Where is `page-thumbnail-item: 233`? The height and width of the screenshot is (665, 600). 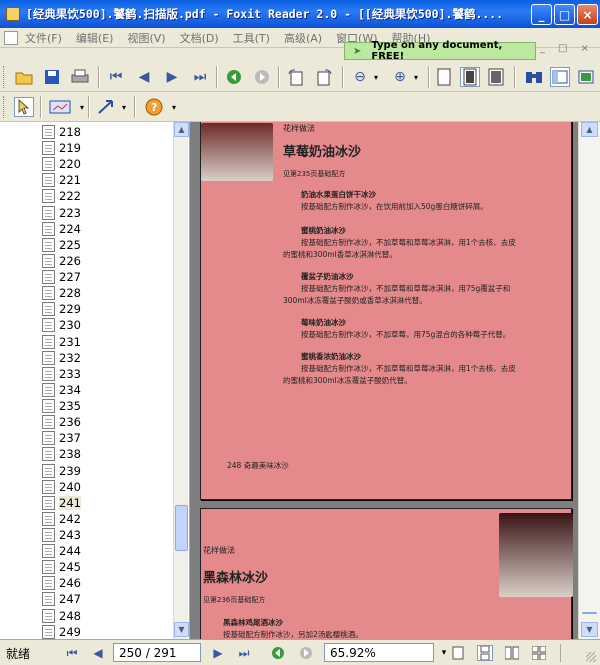
page-thumbnail-item: 233 is located at coordinates (61, 374).